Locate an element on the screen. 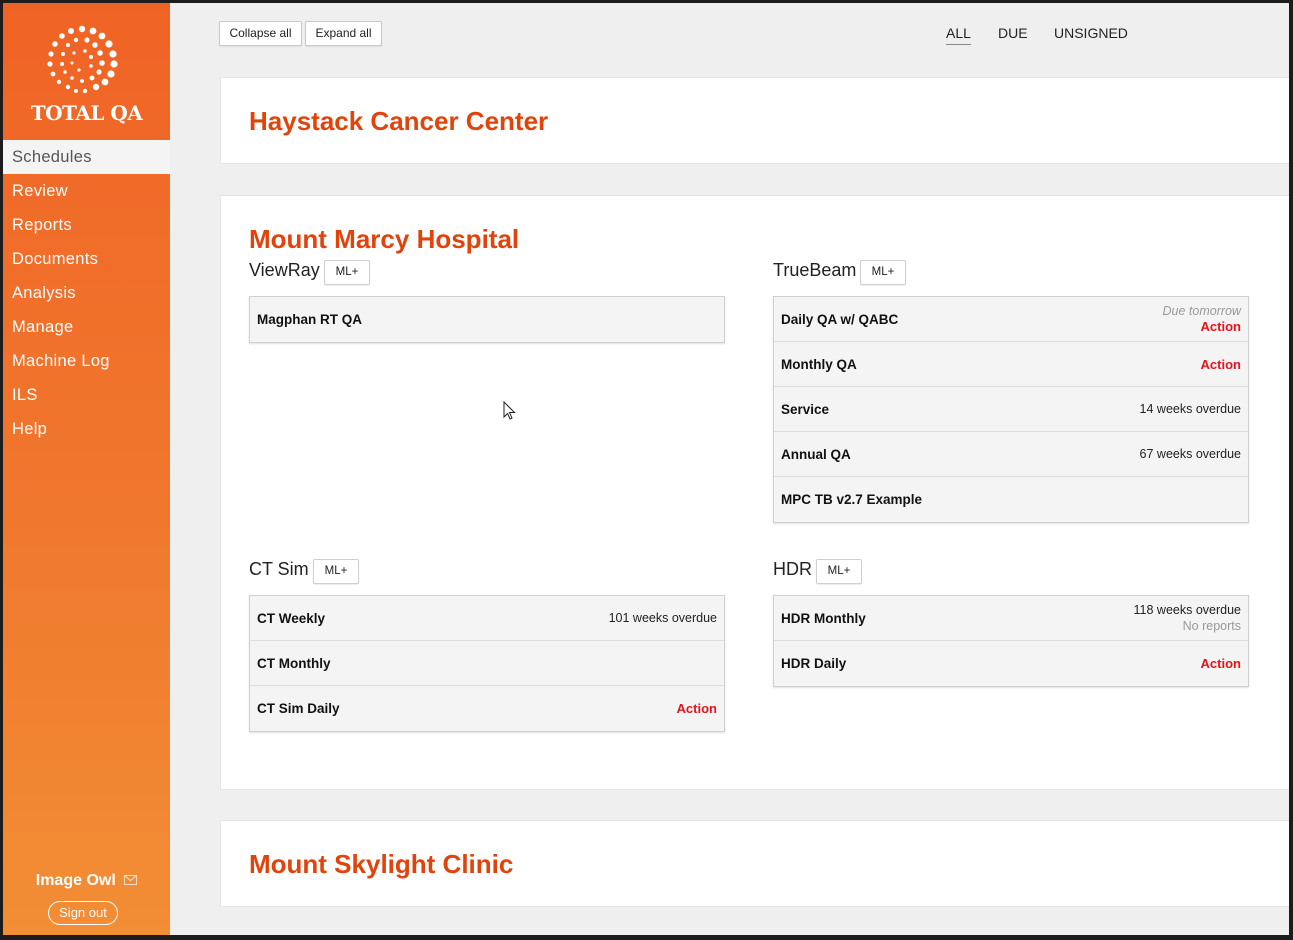  task-row: MPC TB v2.7 Example is located at coordinates (1011, 499).